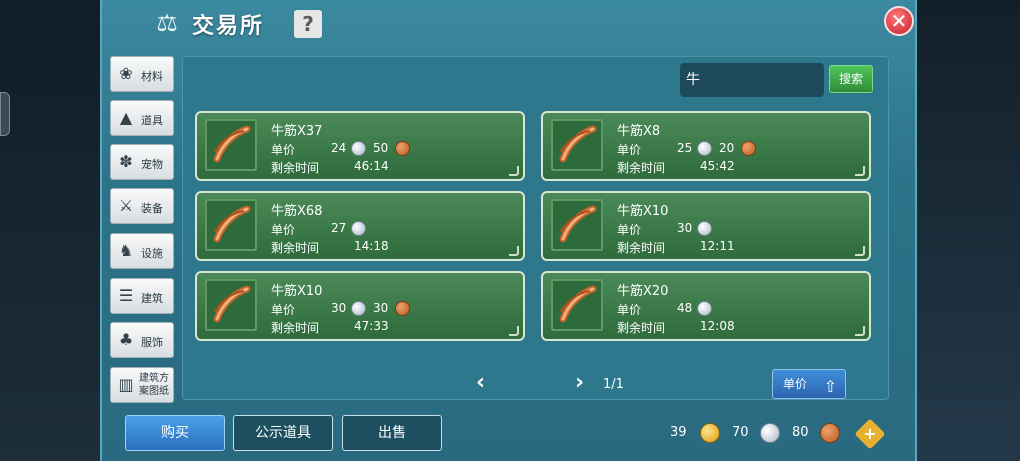 The height and width of the screenshot is (461, 1020). Describe the element at coordinates (308, 24) in the screenshot. I see `help-button: ?` at that location.